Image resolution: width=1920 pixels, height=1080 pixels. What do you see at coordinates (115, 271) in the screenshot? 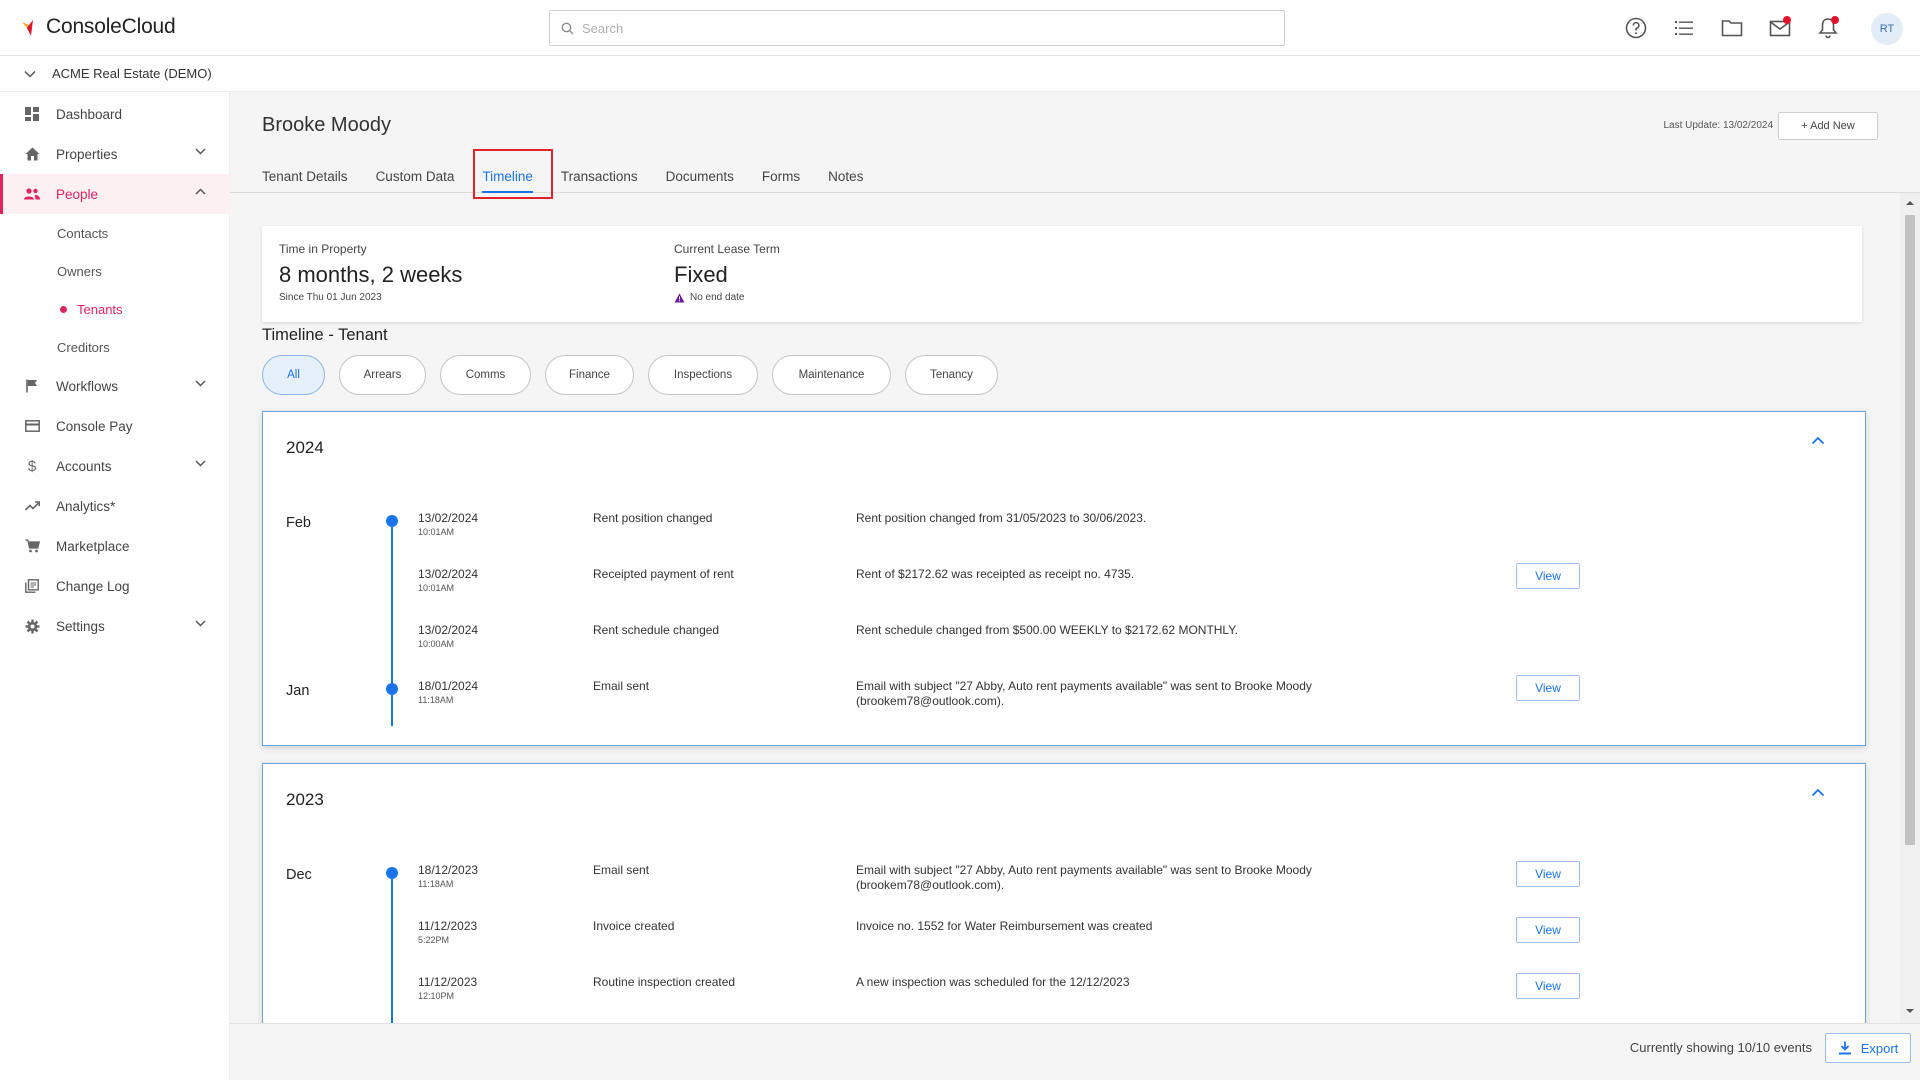
I see `sidebar-subitem-owners: Owners` at bounding box center [115, 271].